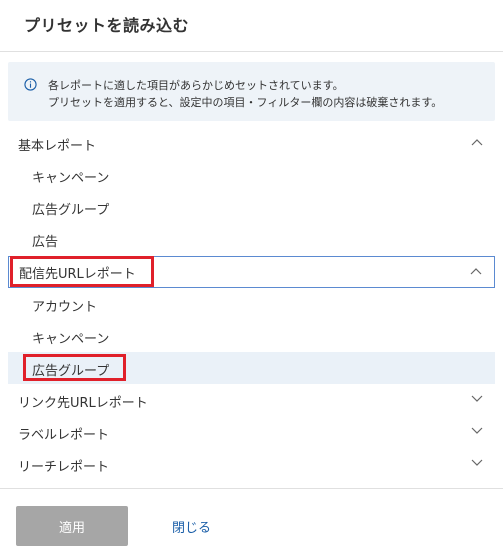 Image resolution: width=503 pixels, height=556 pixels. Describe the element at coordinates (65, 307) in the screenshot. I see `item-label: アカウント` at that location.